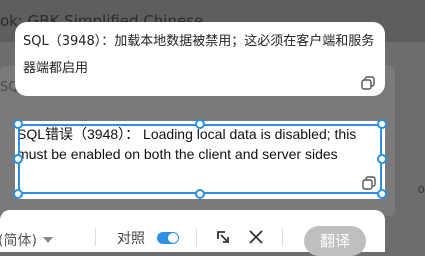  What do you see at coordinates (382, 124) in the screenshot?
I see `resize-handle-top-right` at bounding box center [382, 124].